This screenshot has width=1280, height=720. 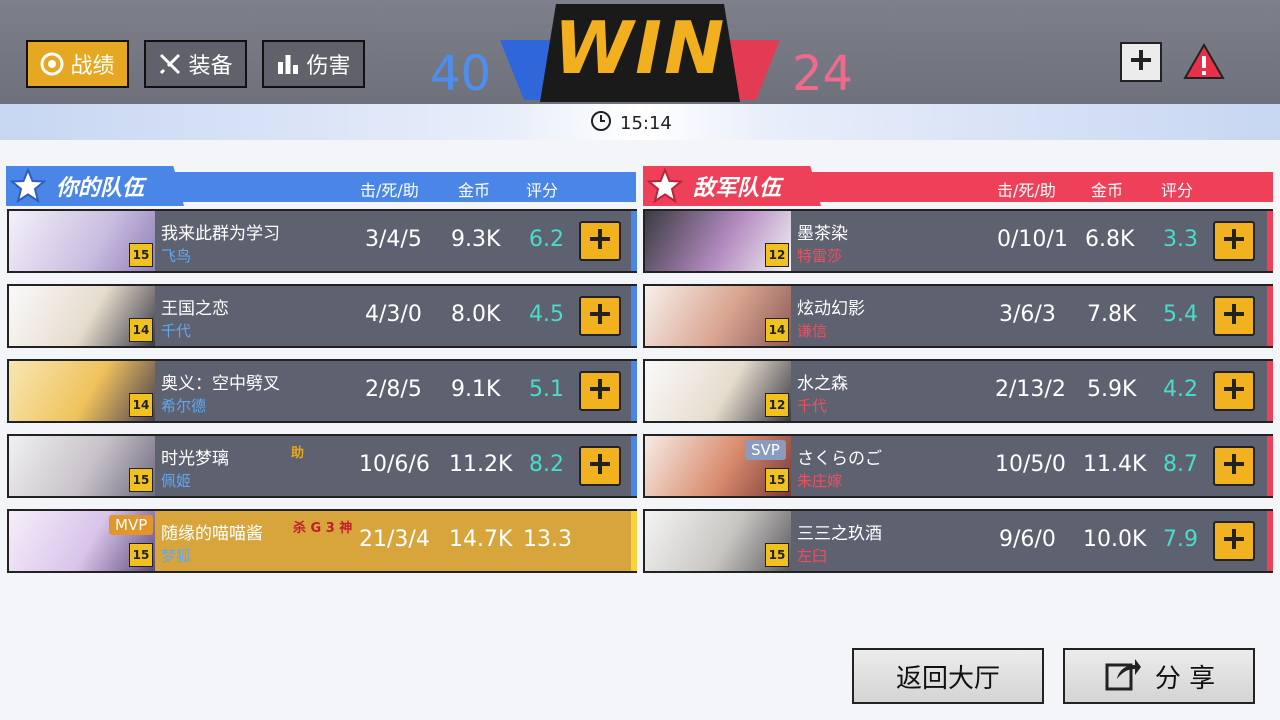 What do you see at coordinates (393, 239) in the screenshot?
I see `player-kda: 3/4/5` at bounding box center [393, 239].